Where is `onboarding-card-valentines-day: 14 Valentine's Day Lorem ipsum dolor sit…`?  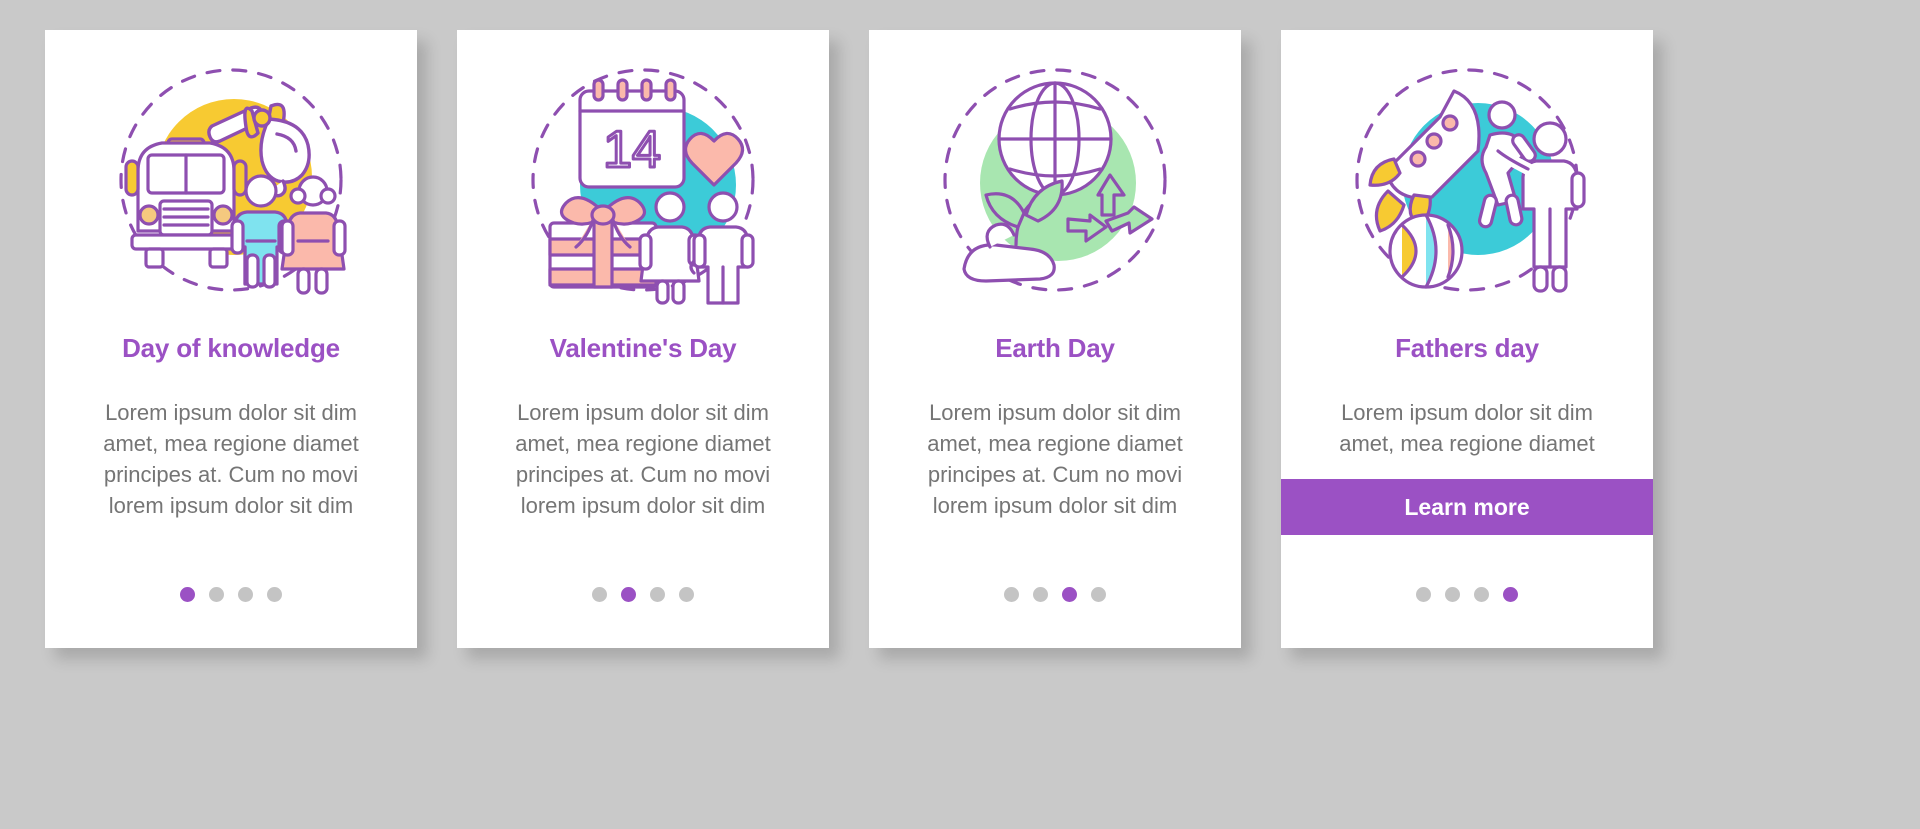 onboarding-card-valentines-day: 14 Valentine's Day Lorem ipsum dolor sit… is located at coordinates (643, 339).